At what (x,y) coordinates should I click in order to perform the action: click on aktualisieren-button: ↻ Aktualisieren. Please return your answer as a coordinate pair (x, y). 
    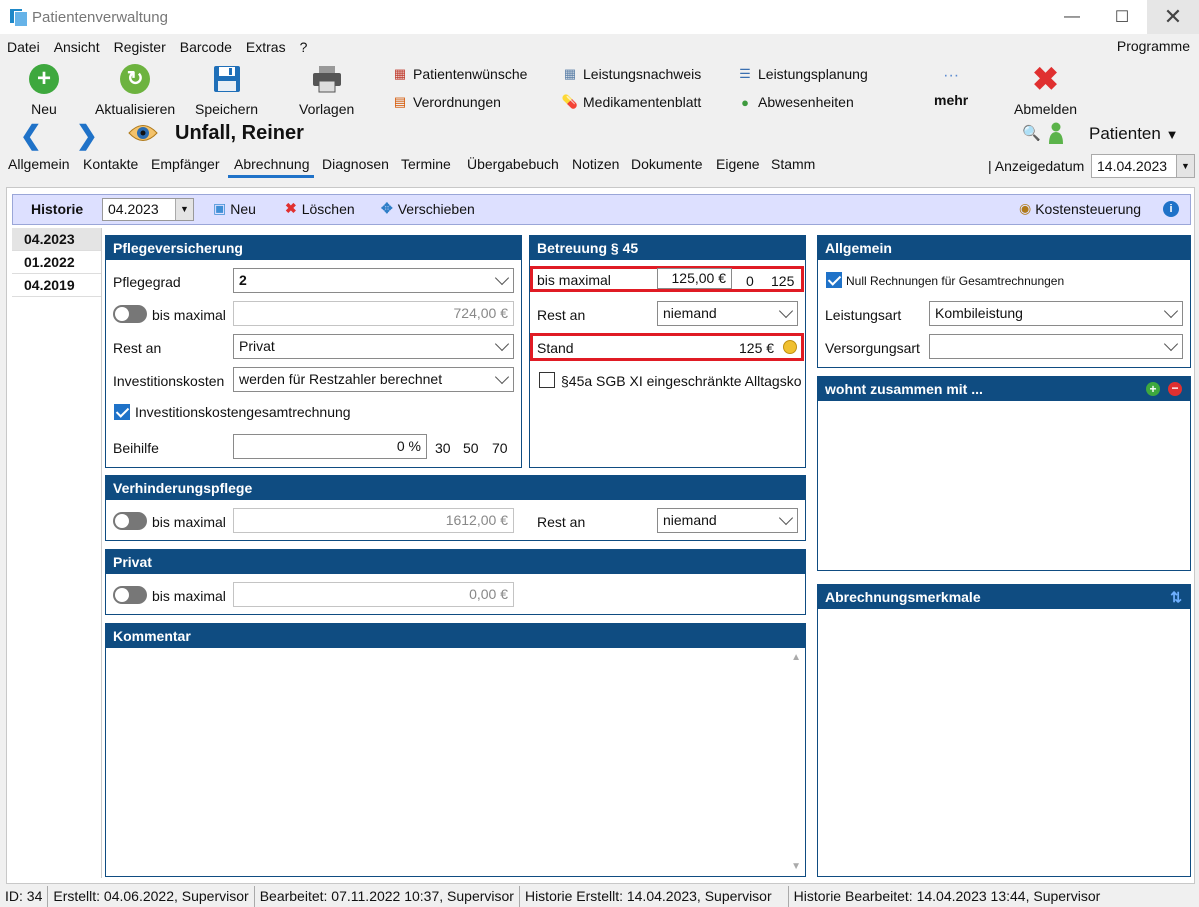
    Looking at the image, I should click on (135, 90).